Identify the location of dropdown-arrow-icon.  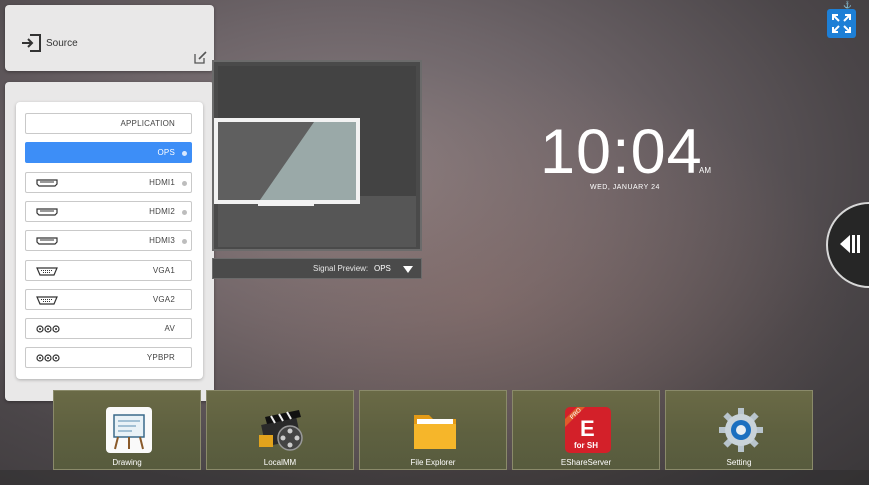
(408, 269).